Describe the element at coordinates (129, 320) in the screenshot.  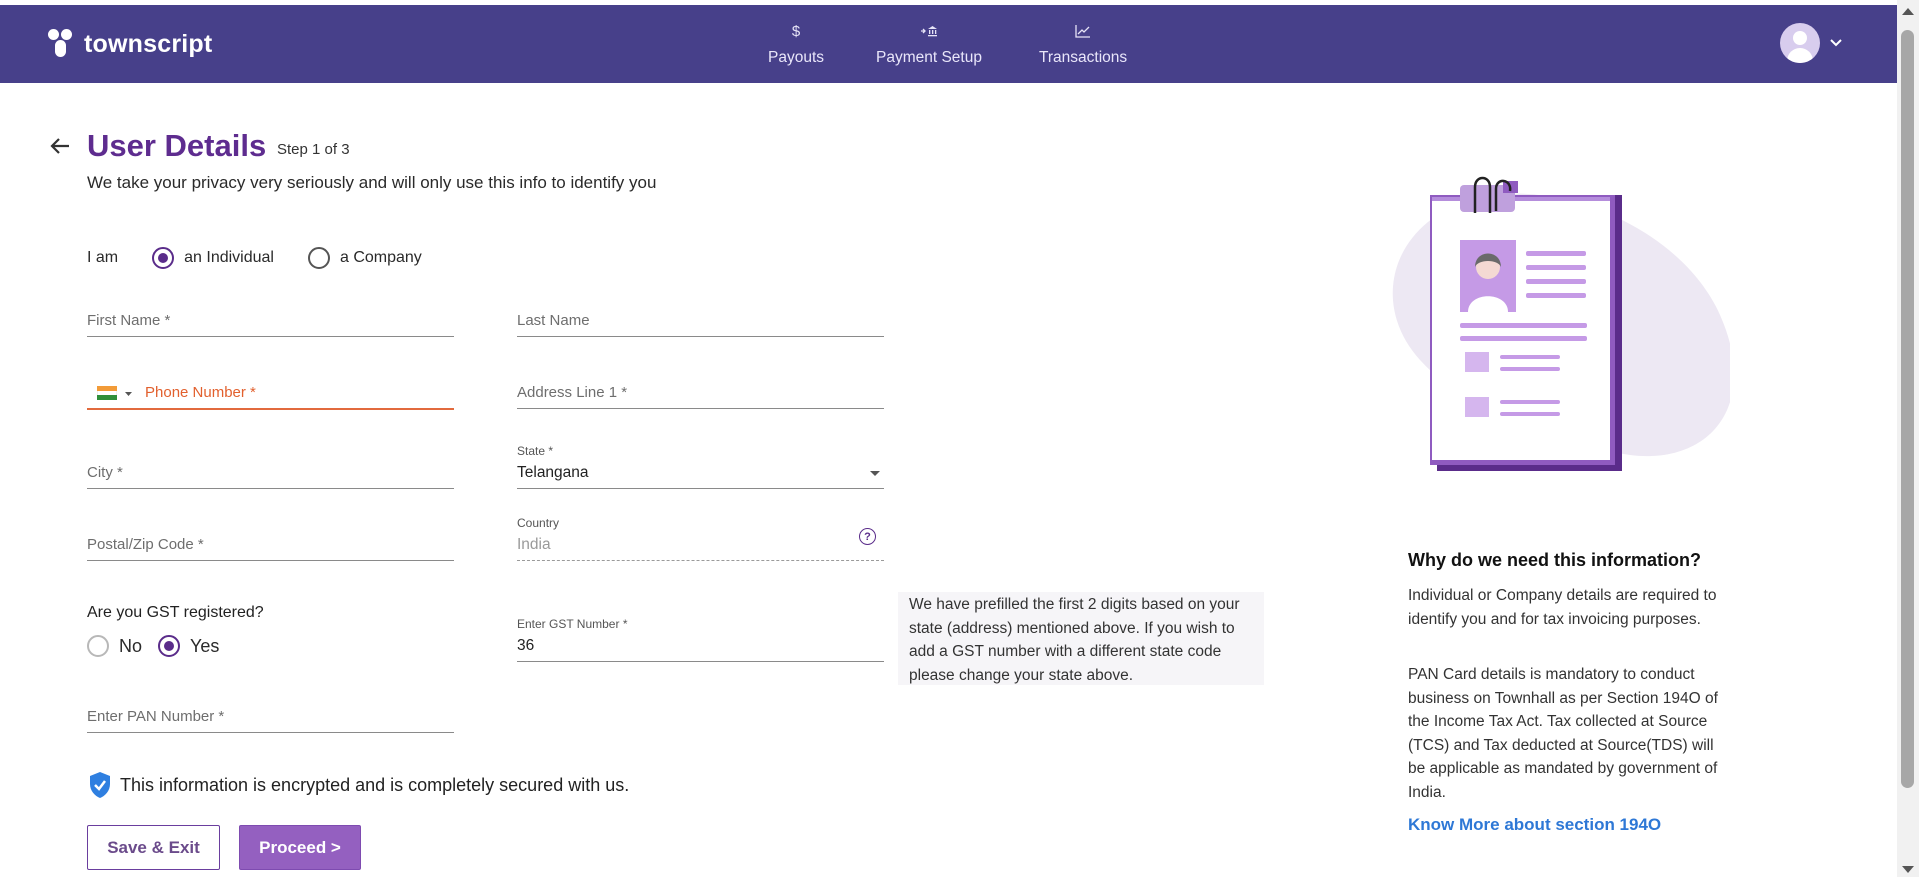
I see `first-name-placeholder: First Name *` at that location.